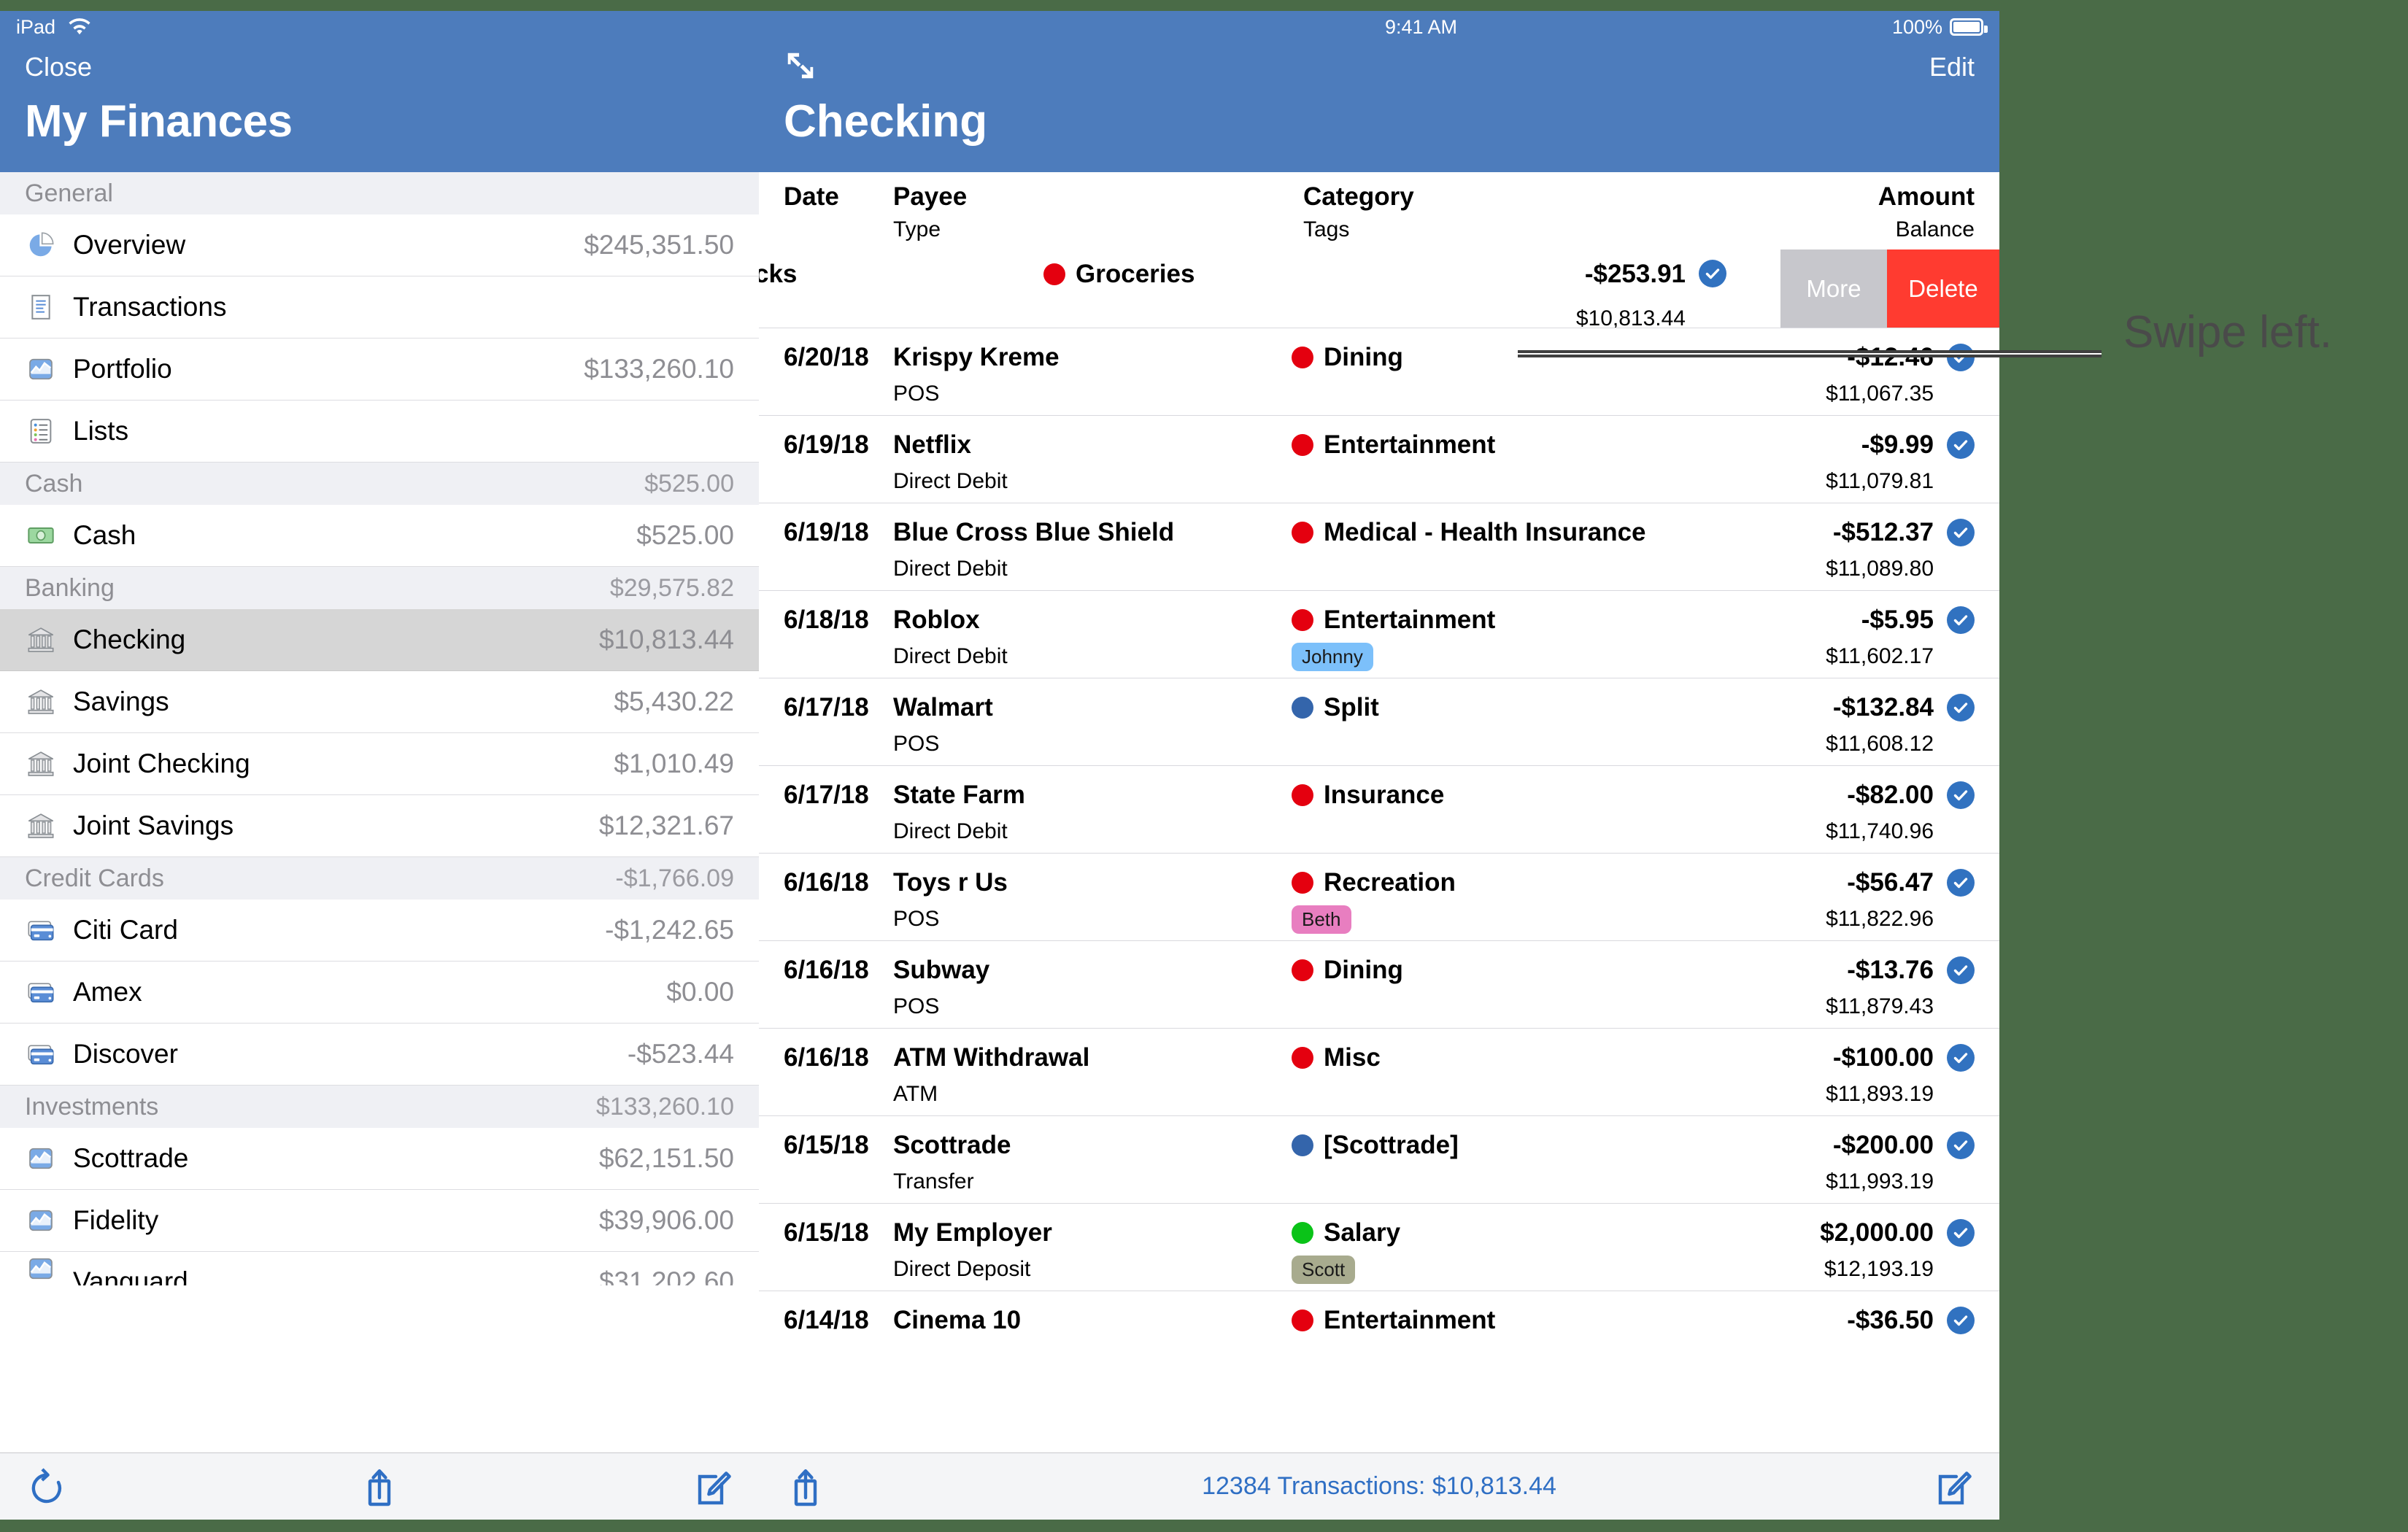 The height and width of the screenshot is (1532, 2408). I want to click on transaction-summary-label: 12384 Transactions: $10,813.44, so click(1379, 1487).